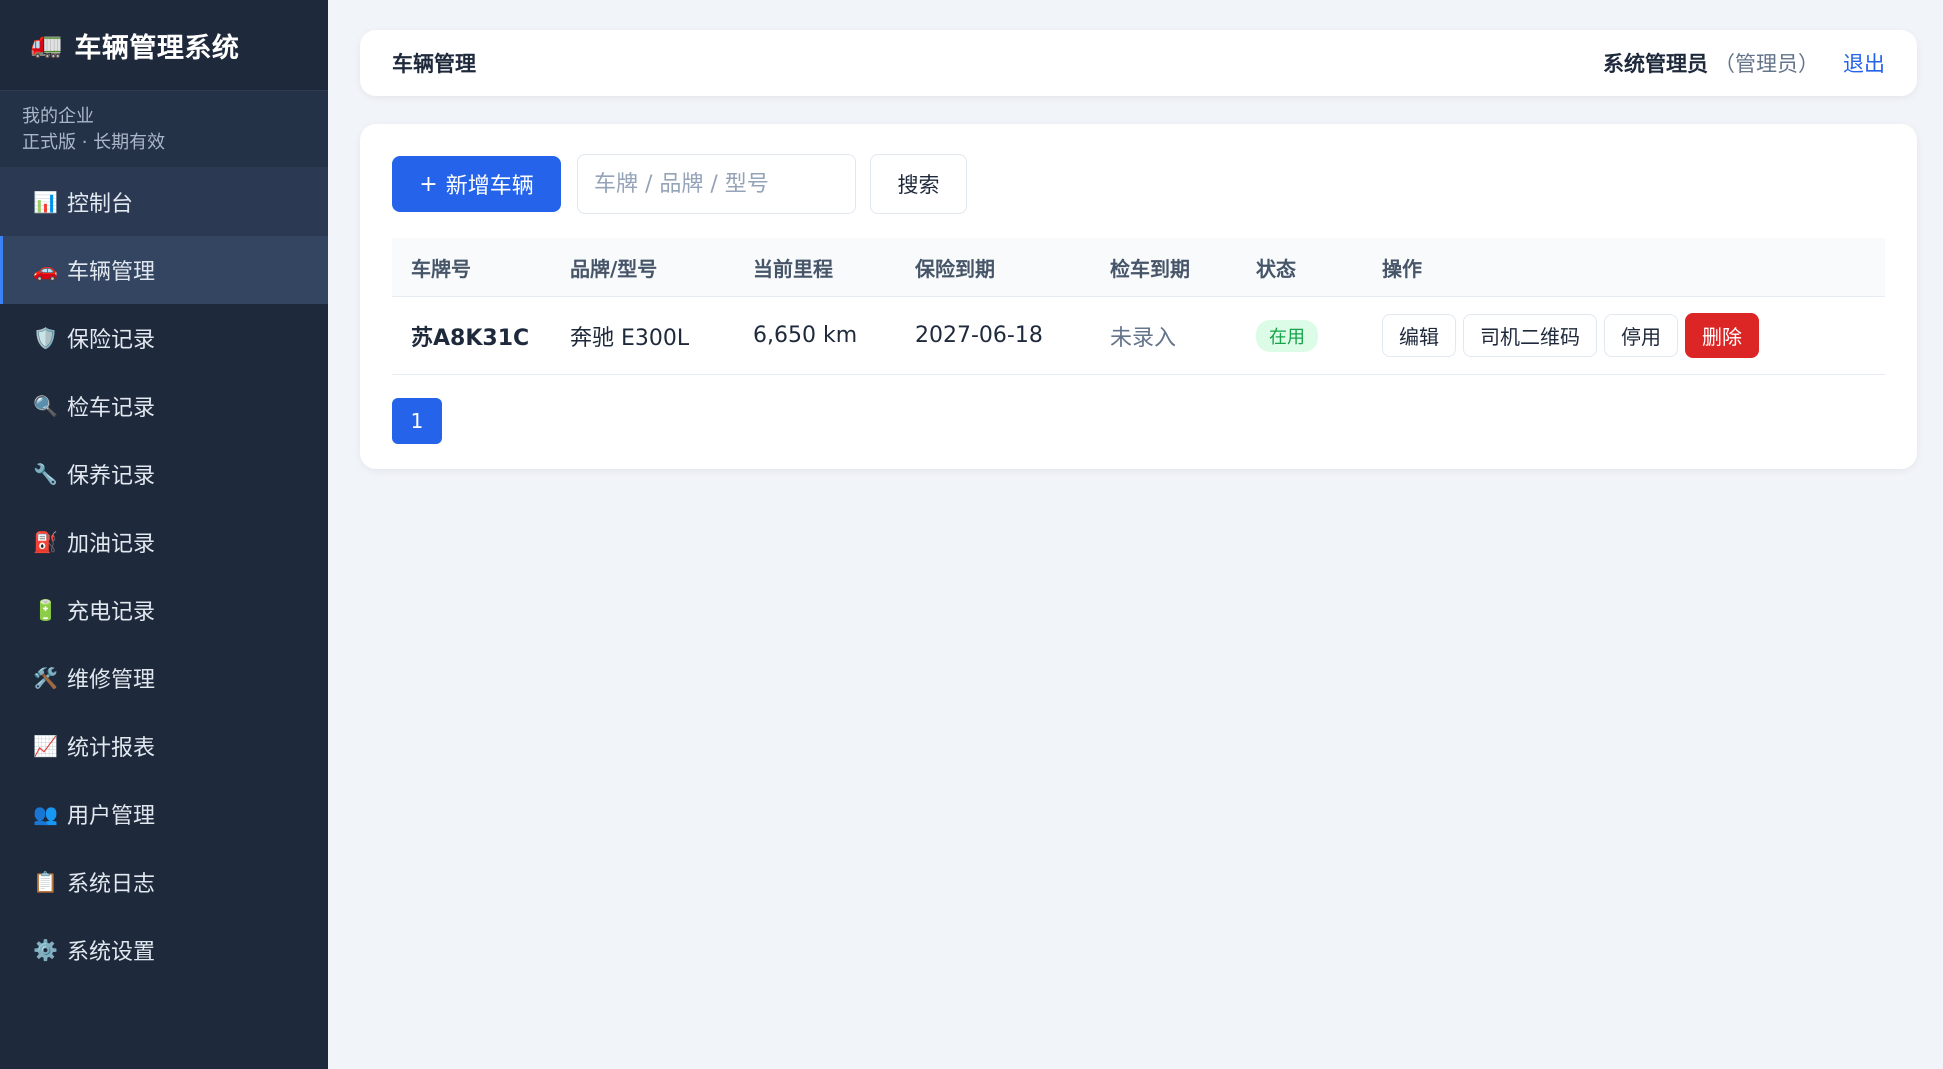  Describe the element at coordinates (111, 748) in the screenshot. I see `sidebar-item-label: 统计报表` at that location.